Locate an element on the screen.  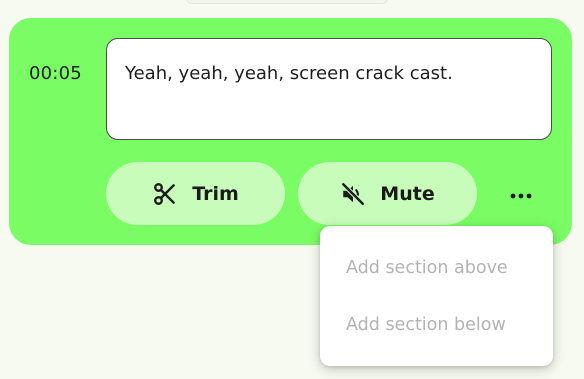
trim-button: Trim is located at coordinates (195, 193).